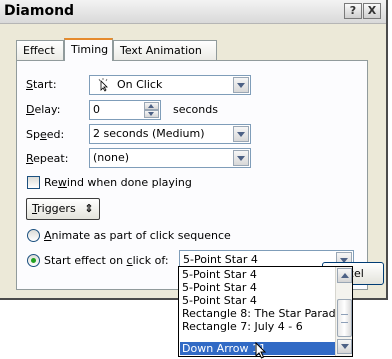 Image resolution: width=392 pixels, height=359 pixels. I want to click on tab-timing: Timing, so click(88, 49).